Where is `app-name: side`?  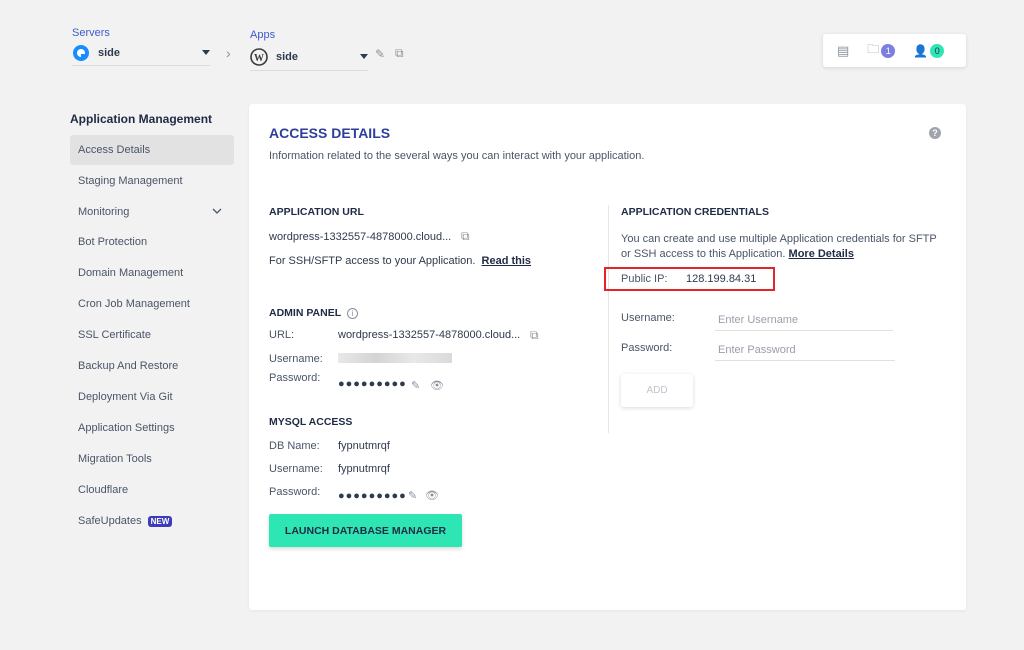
app-name: side is located at coordinates (287, 56).